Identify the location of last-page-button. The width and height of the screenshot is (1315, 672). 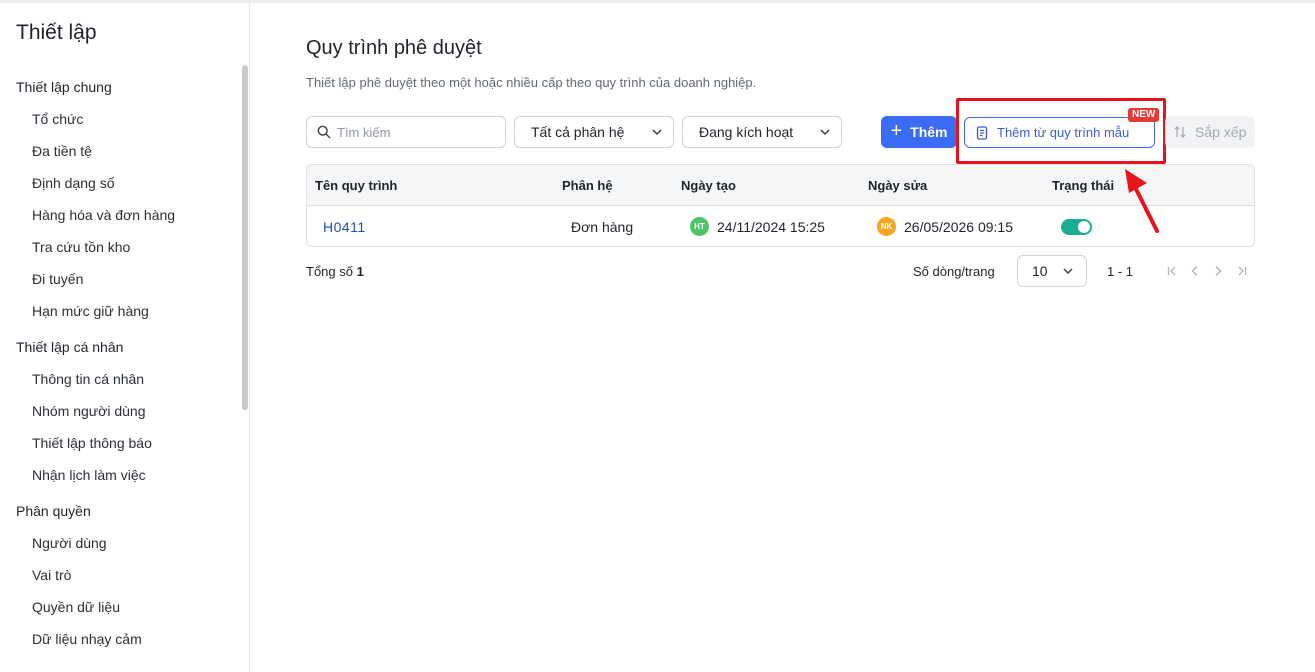
(1242, 271).